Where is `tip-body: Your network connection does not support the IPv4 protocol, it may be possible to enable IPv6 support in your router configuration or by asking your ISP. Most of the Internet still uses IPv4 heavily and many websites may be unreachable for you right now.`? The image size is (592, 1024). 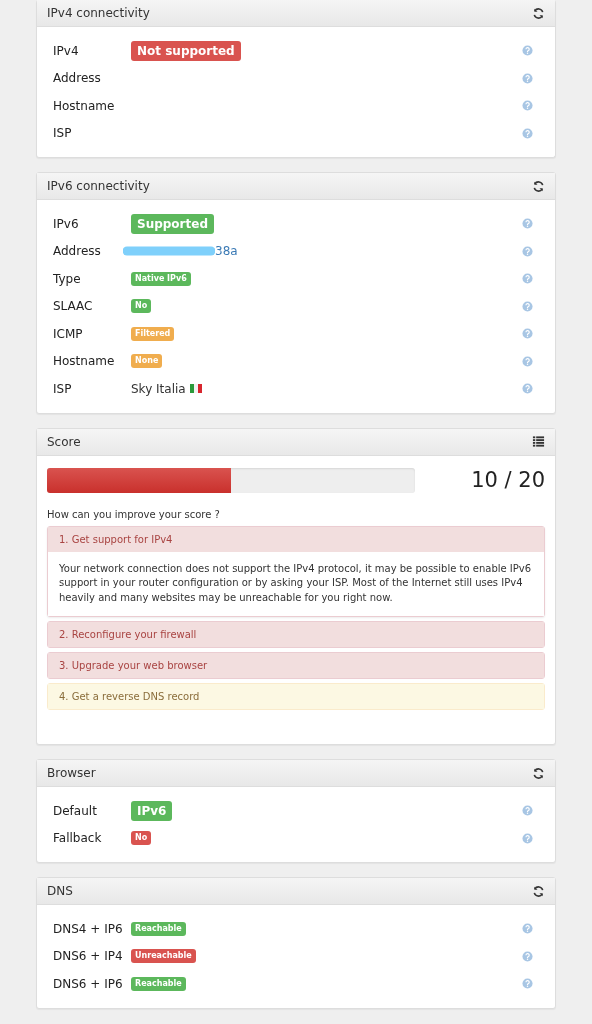 tip-body: Your network connection does not support the IPv4 protocol, it may be possible to enable IPv6 support in your router configuration or by asking your ISP. Most of the Internet still uses IPv4 heavily and many websites may be unreachable for you right now. is located at coordinates (296, 583).